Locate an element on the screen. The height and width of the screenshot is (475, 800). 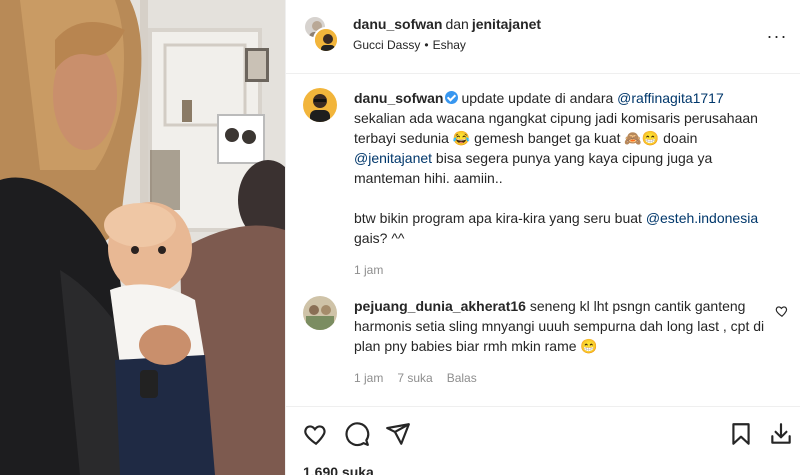
paper-plane-icon is located at coordinates (398, 434).